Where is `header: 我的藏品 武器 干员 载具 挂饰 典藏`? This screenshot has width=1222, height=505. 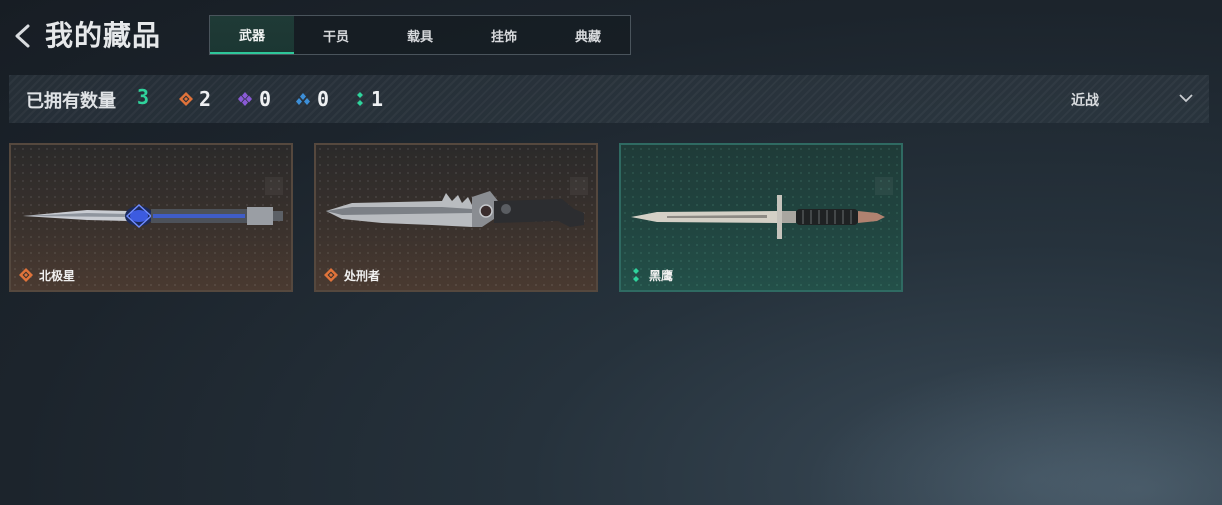
header: 我的藏品 武器 干员 载具 挂饰 典藏 is located at coordinates (611, 34).